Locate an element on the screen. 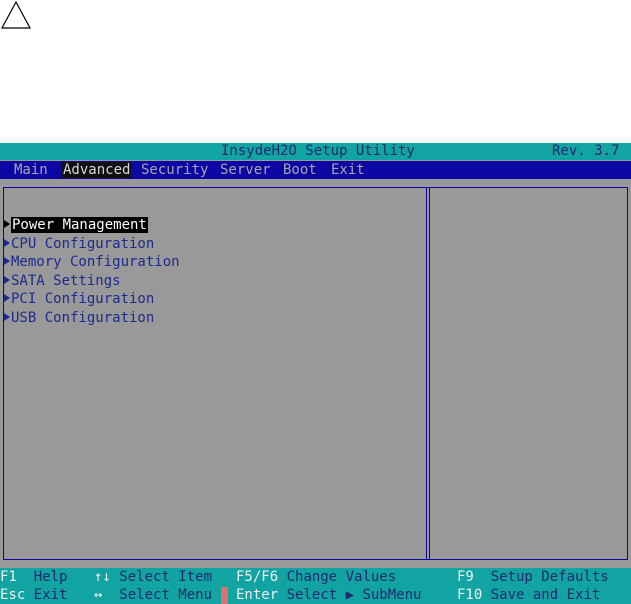  warning-triangle-icon is located at coordinates (16, 14).